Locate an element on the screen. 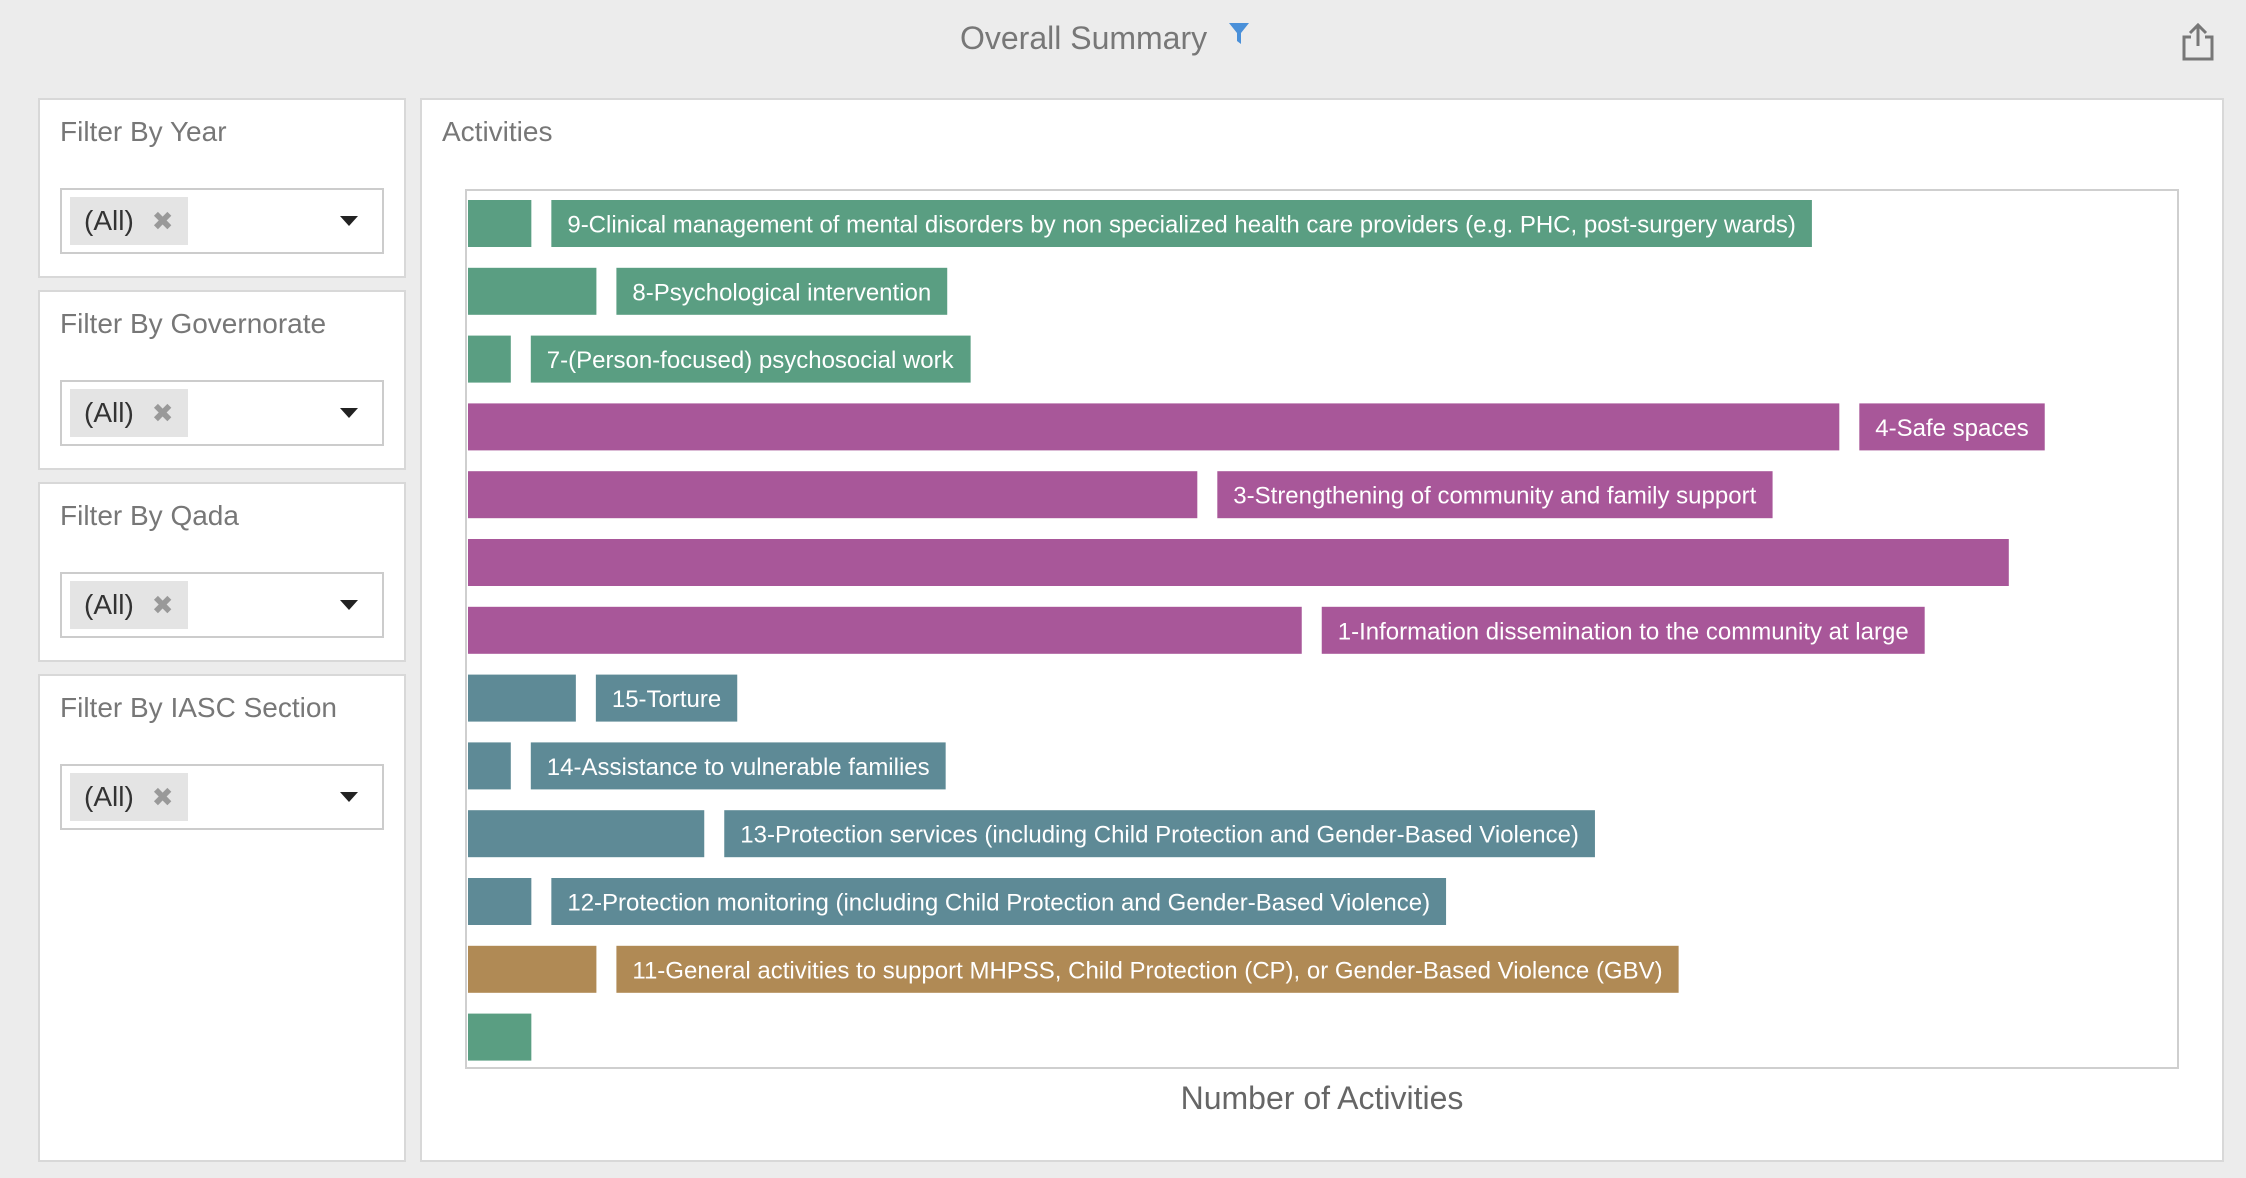 The width and height of the screenshot is (2246, 1178). bar-label: 14-Assistance to vulnerable families is located at coordinates (738, 766).